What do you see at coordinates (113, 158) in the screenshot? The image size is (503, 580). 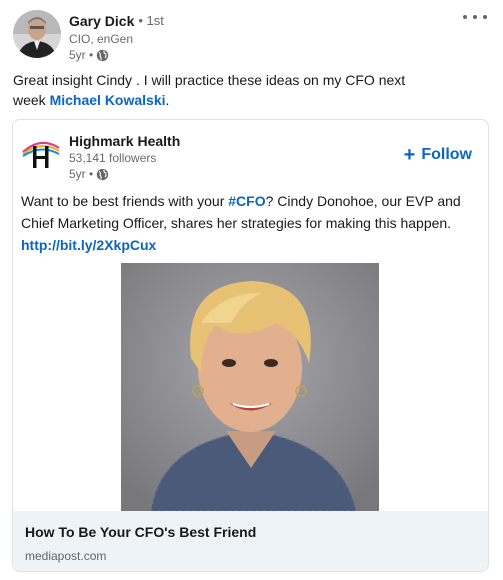 I see `org-followers: 53,141 followers` at bounding box center [113, 158].